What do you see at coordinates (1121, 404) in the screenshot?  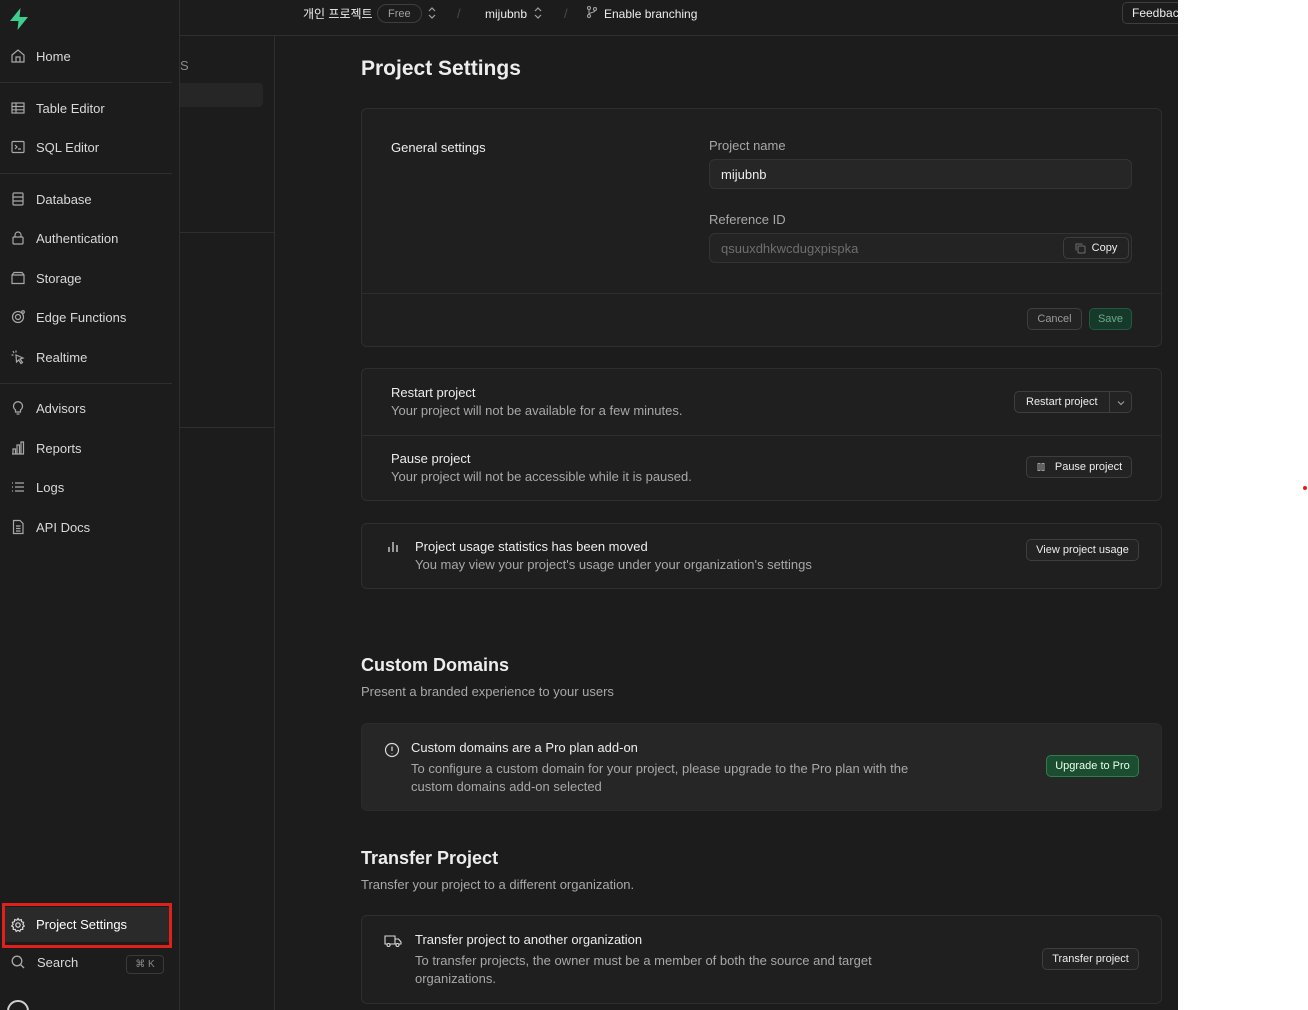 I see `chevron-down-icon` at bounding box center [1121, 404].